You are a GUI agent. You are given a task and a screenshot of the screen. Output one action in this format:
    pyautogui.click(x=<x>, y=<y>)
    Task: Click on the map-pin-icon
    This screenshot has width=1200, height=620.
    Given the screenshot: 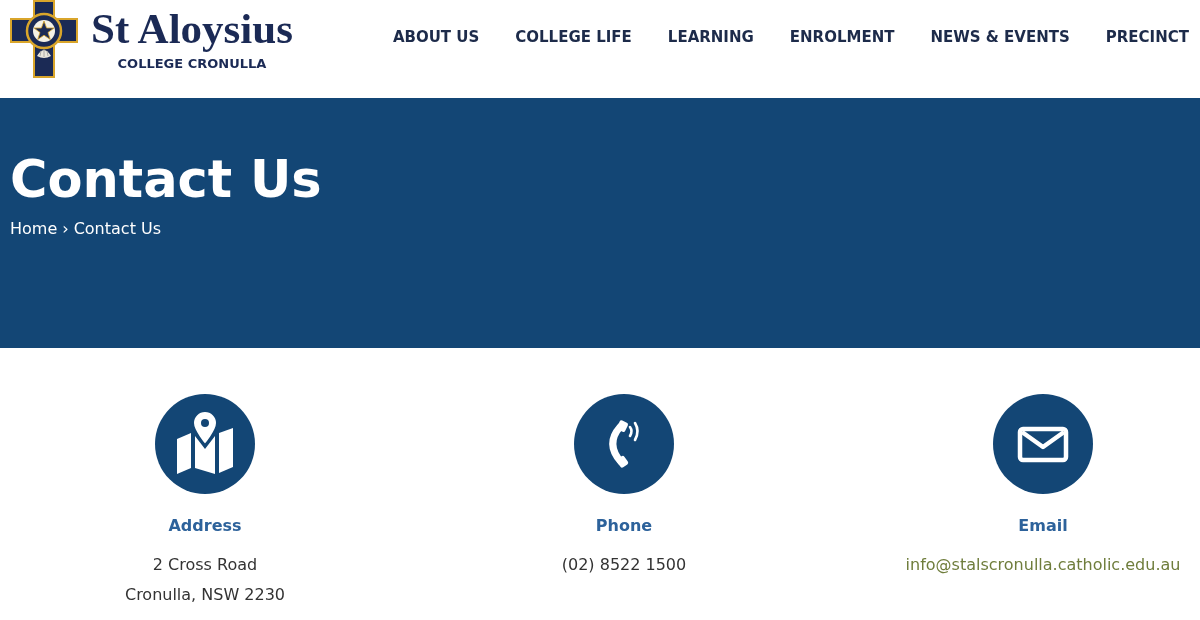 What is the action you would take?
    pyautogui.click(x=205, y=444)
    